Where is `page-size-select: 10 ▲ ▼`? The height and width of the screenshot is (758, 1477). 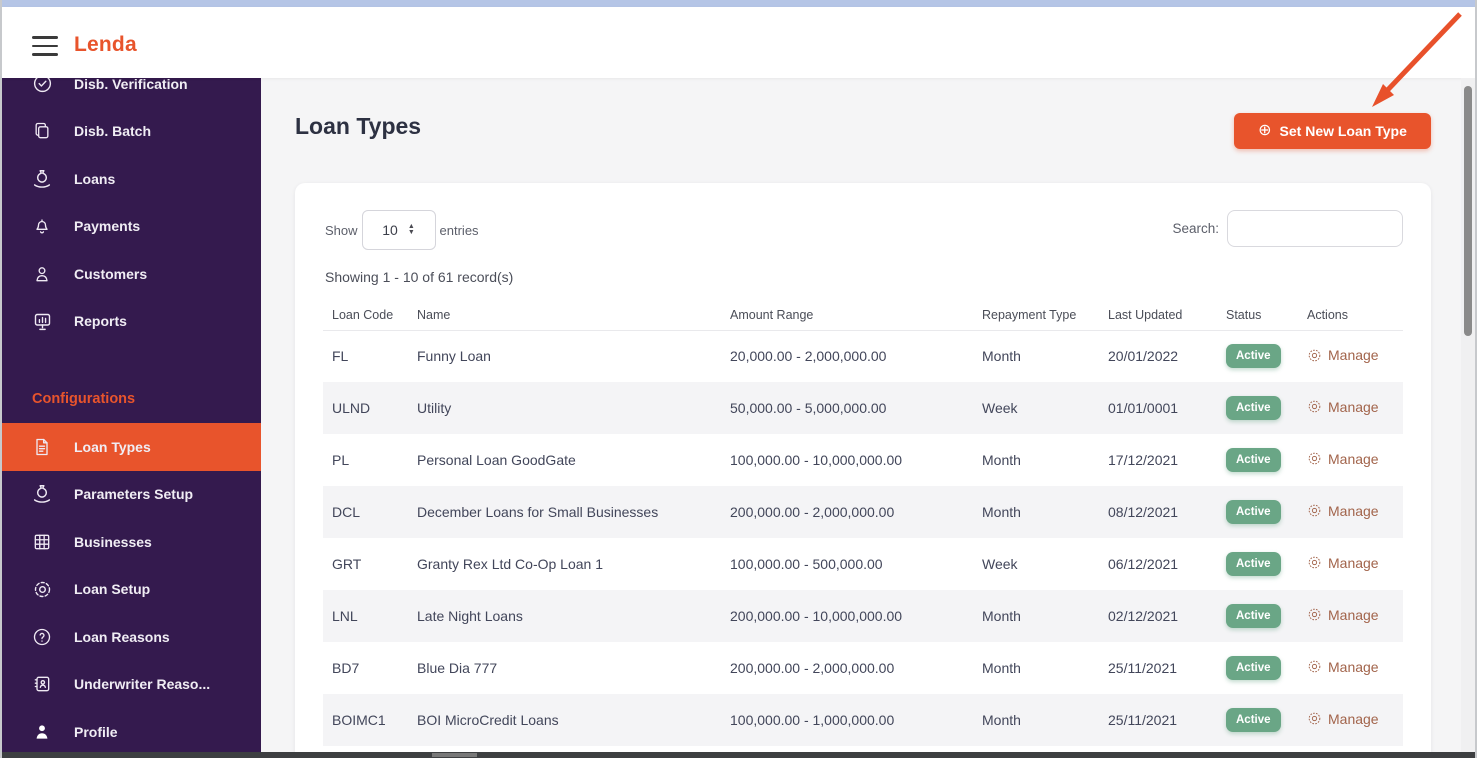
page-size-select: 10 ▲ ▼ is located at coordinates (398, 230).